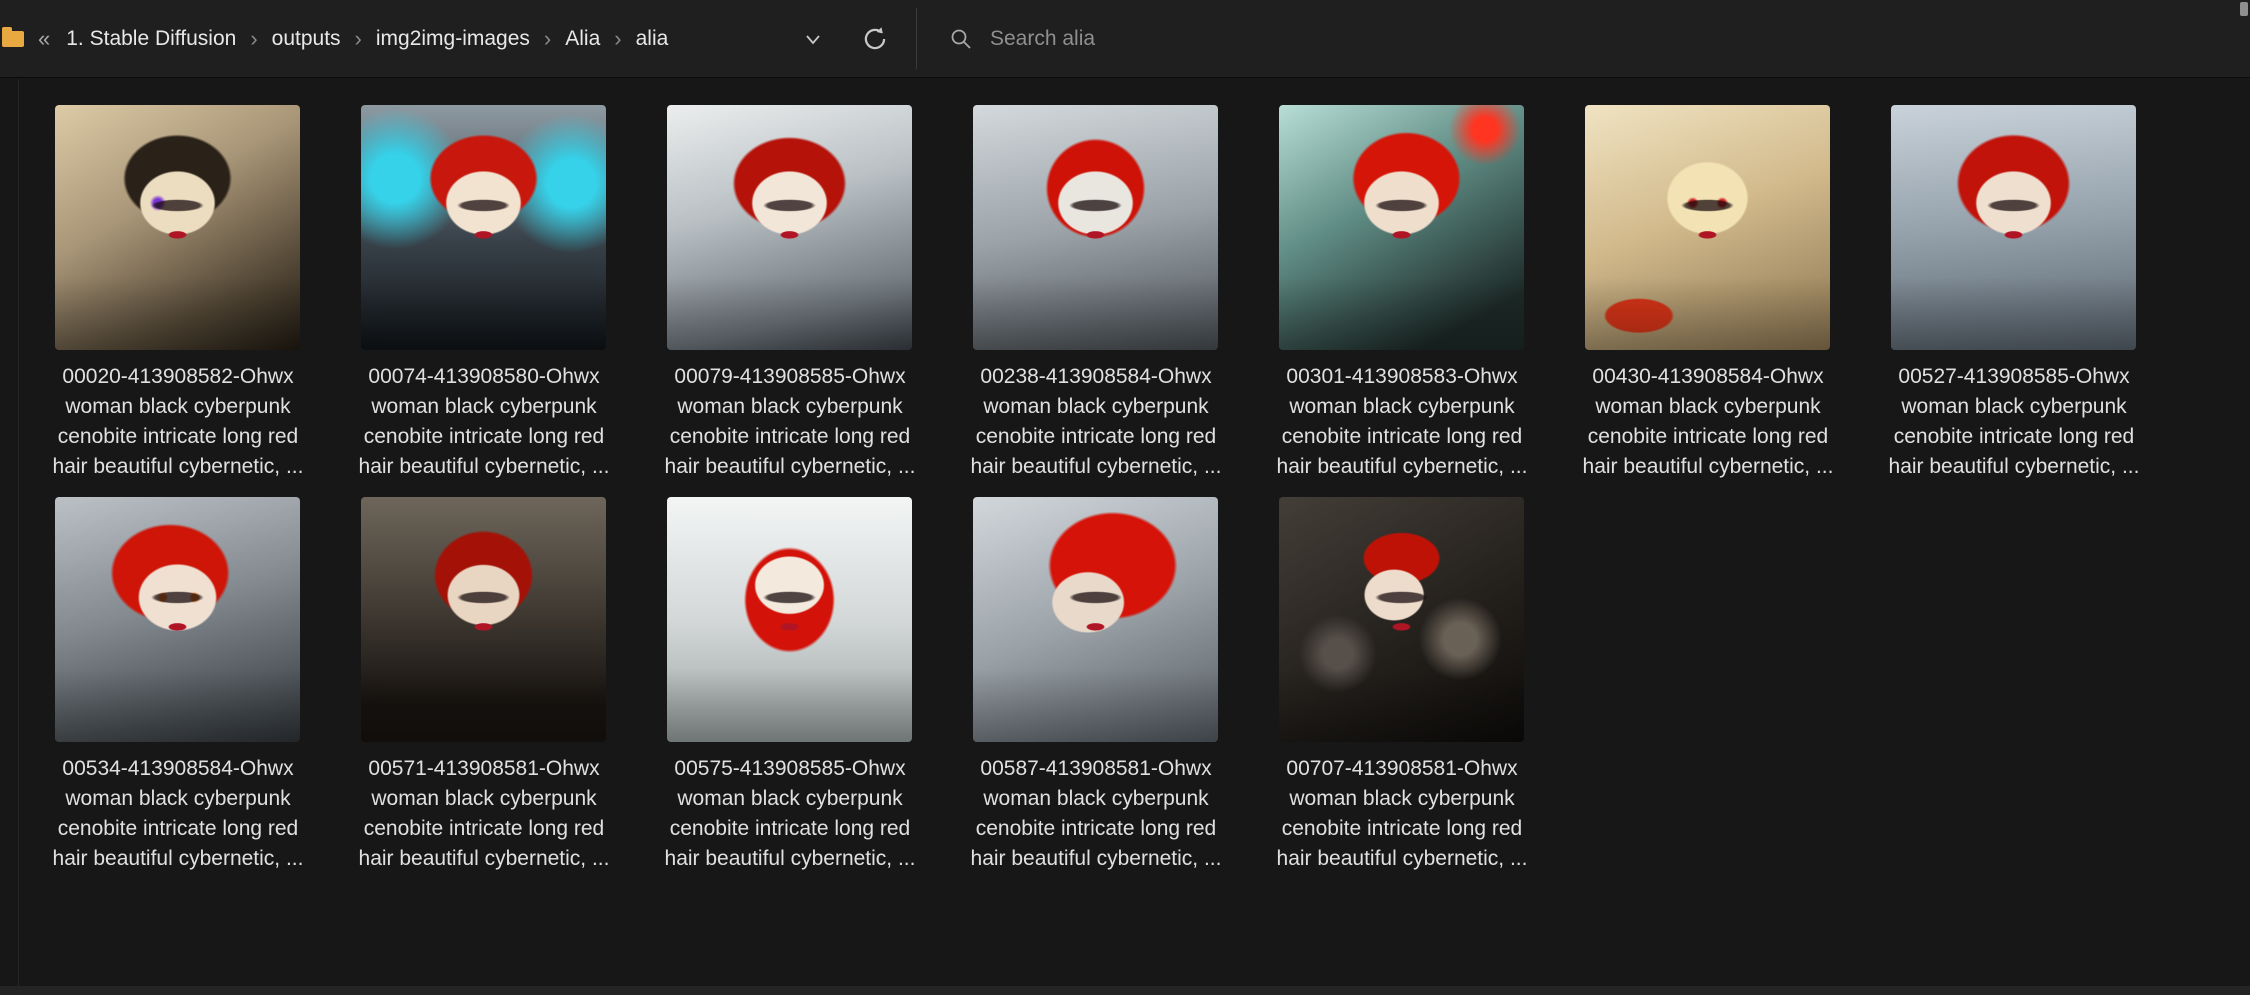 The width and height of the screenshot is (2250, 995). Describe the element at coordinates (13, 37) in the screenshot. I see `folder-icon` at that location.